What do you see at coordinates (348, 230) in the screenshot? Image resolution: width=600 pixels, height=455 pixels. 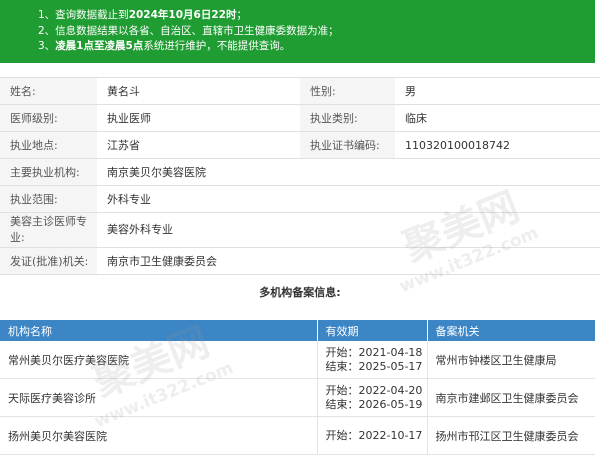 I see `cosmetic-value: 美容外科专业` at bounding box center [348, 230].